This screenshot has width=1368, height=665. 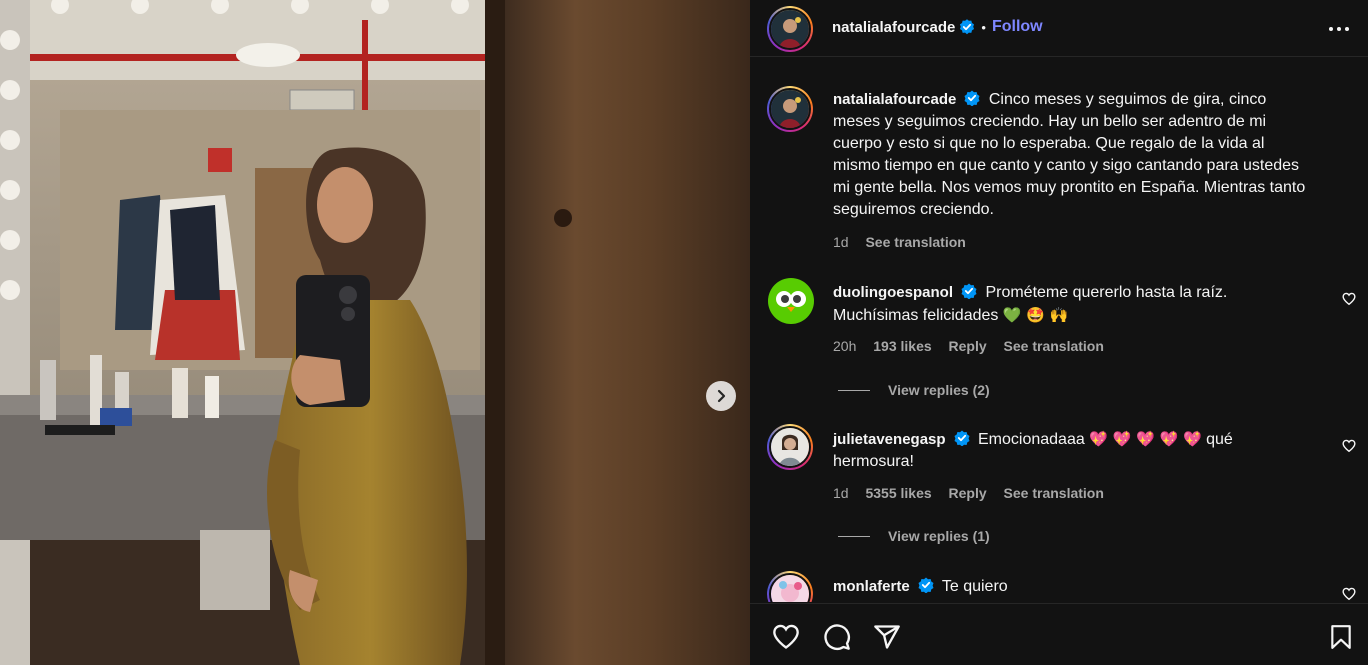 I want to click on more-options-icon, so click(x=1339, y=29).